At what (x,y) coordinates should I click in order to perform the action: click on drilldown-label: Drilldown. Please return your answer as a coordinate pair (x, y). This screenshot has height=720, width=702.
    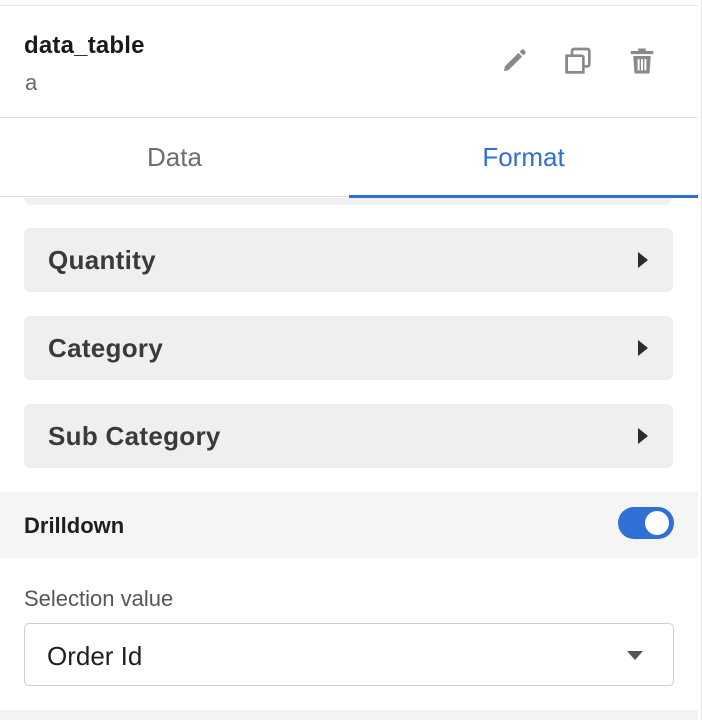
    Looking at the image, I should click on (74, 525).